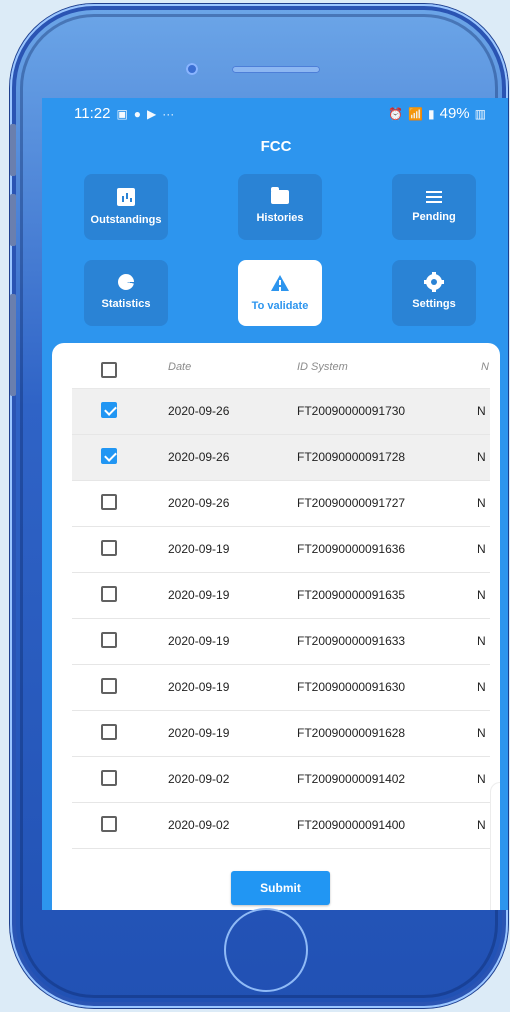 The width and height of the screenshot is (510, 1012). I want to click on nav-outstandings: Outstandings, so click(126, 207).